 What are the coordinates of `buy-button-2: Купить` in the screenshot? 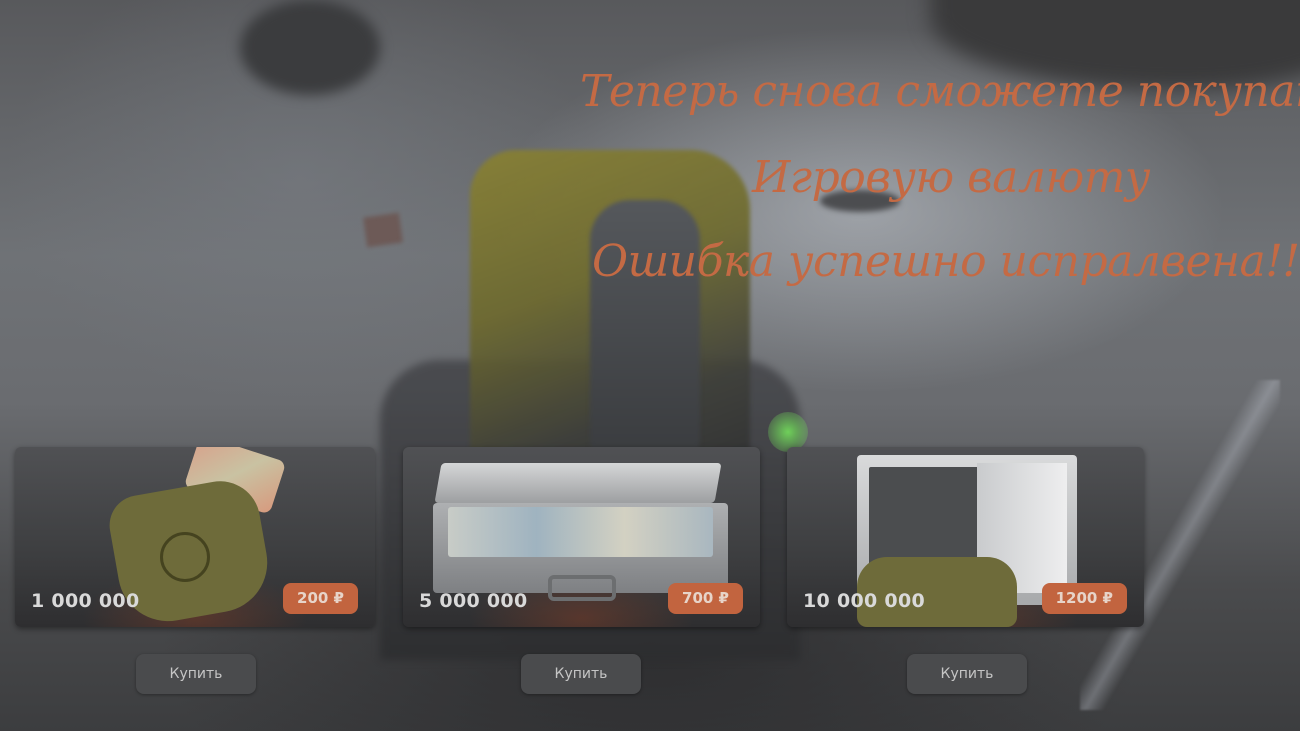 It's located at (581, 674).